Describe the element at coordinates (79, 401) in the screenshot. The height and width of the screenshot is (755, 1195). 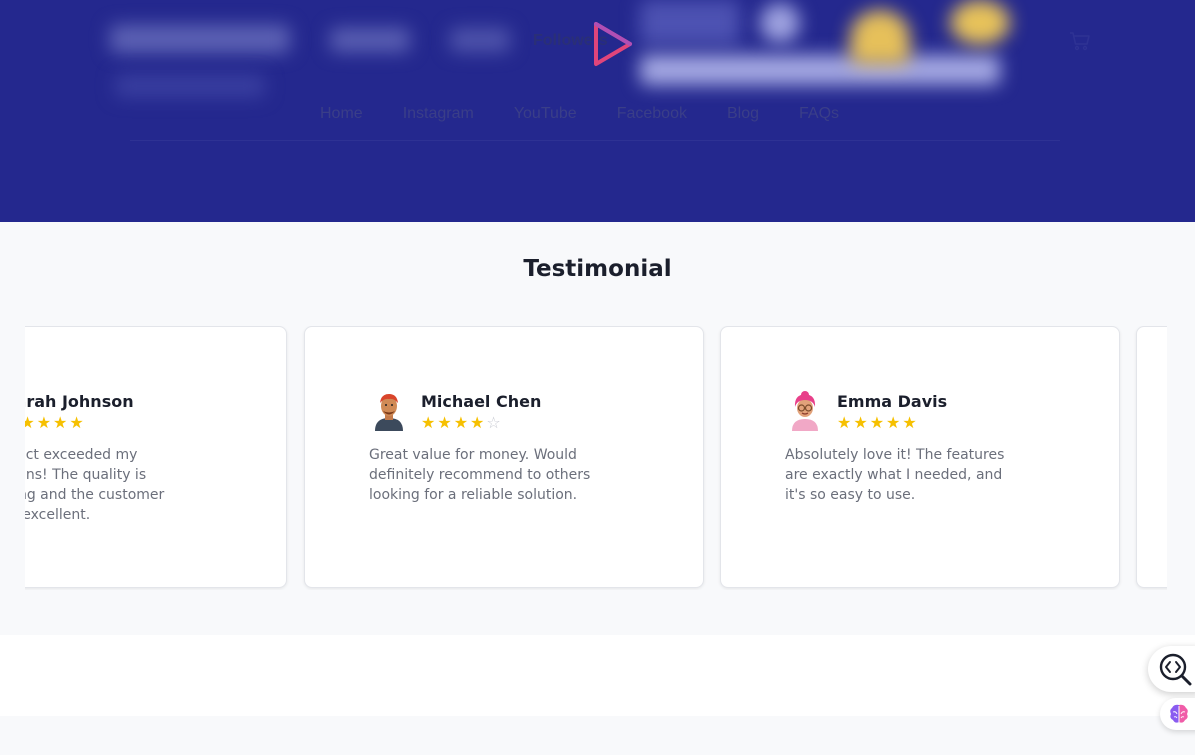
I see `author-name: Sarah Johnson` at that location.